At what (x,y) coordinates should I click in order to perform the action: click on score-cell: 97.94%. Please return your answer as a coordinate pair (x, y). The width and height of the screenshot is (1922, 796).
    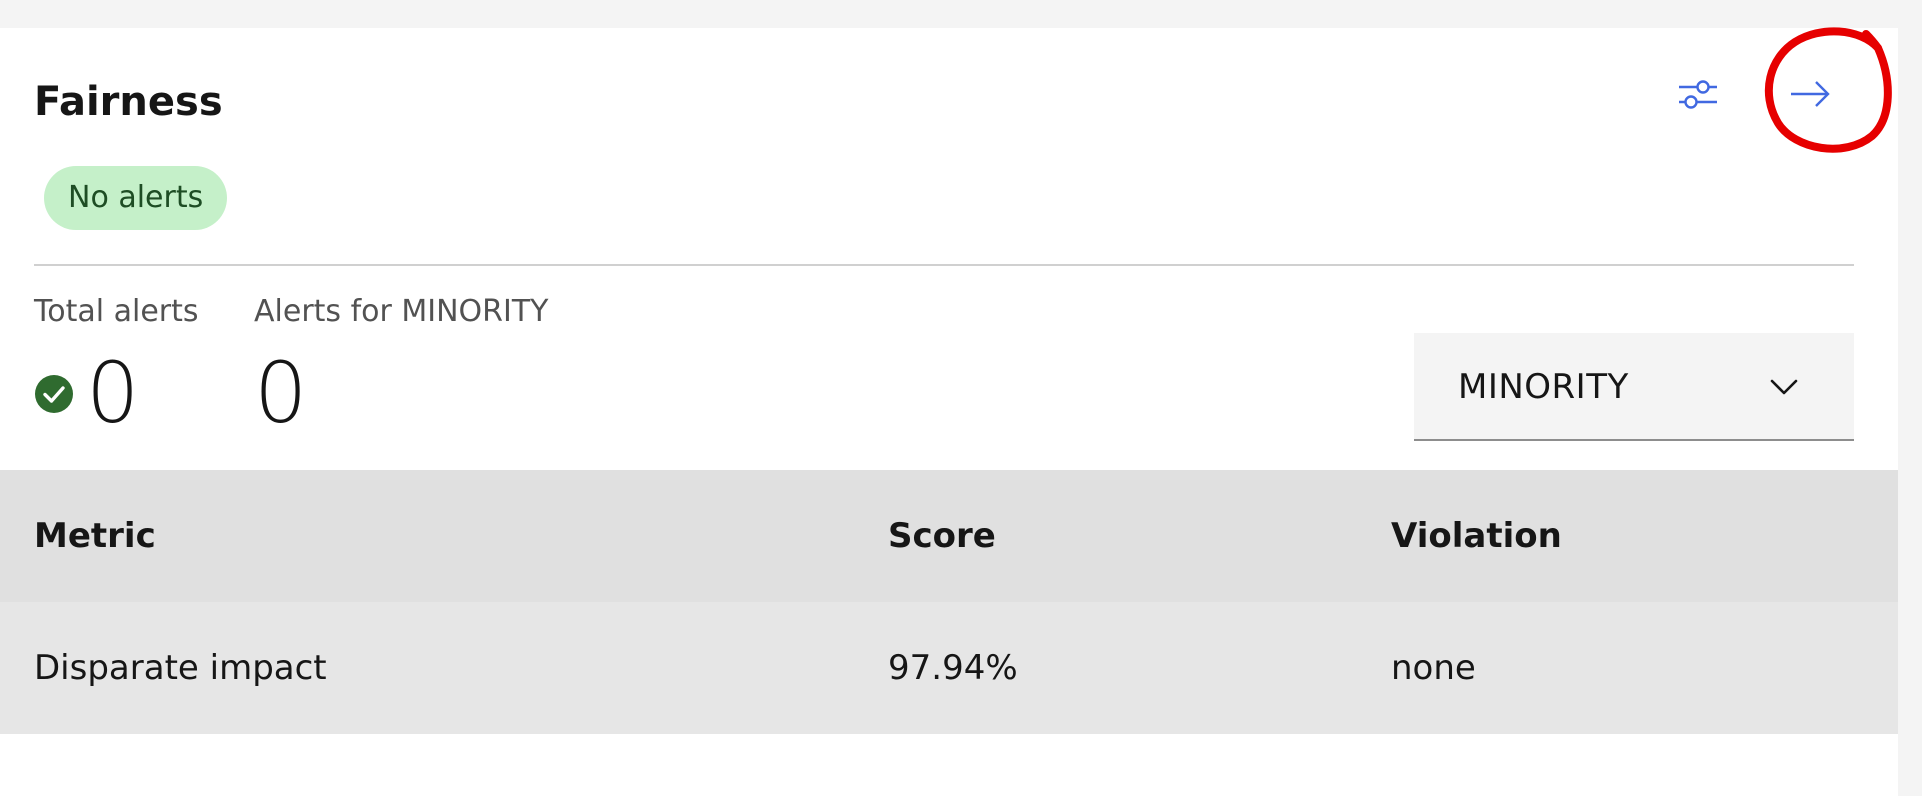
    Looking at the image, I should click on (953, 668).